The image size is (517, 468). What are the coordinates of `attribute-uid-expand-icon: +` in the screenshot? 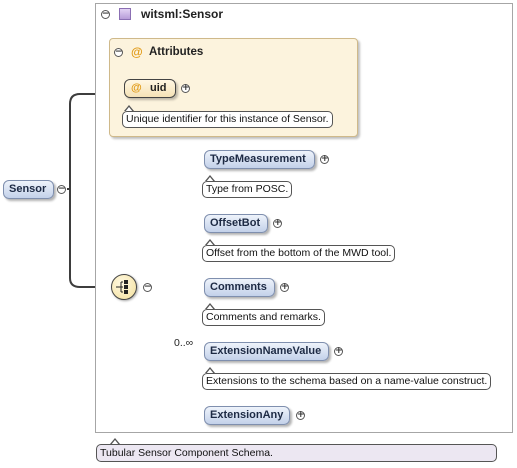 It's located at (185, 88).